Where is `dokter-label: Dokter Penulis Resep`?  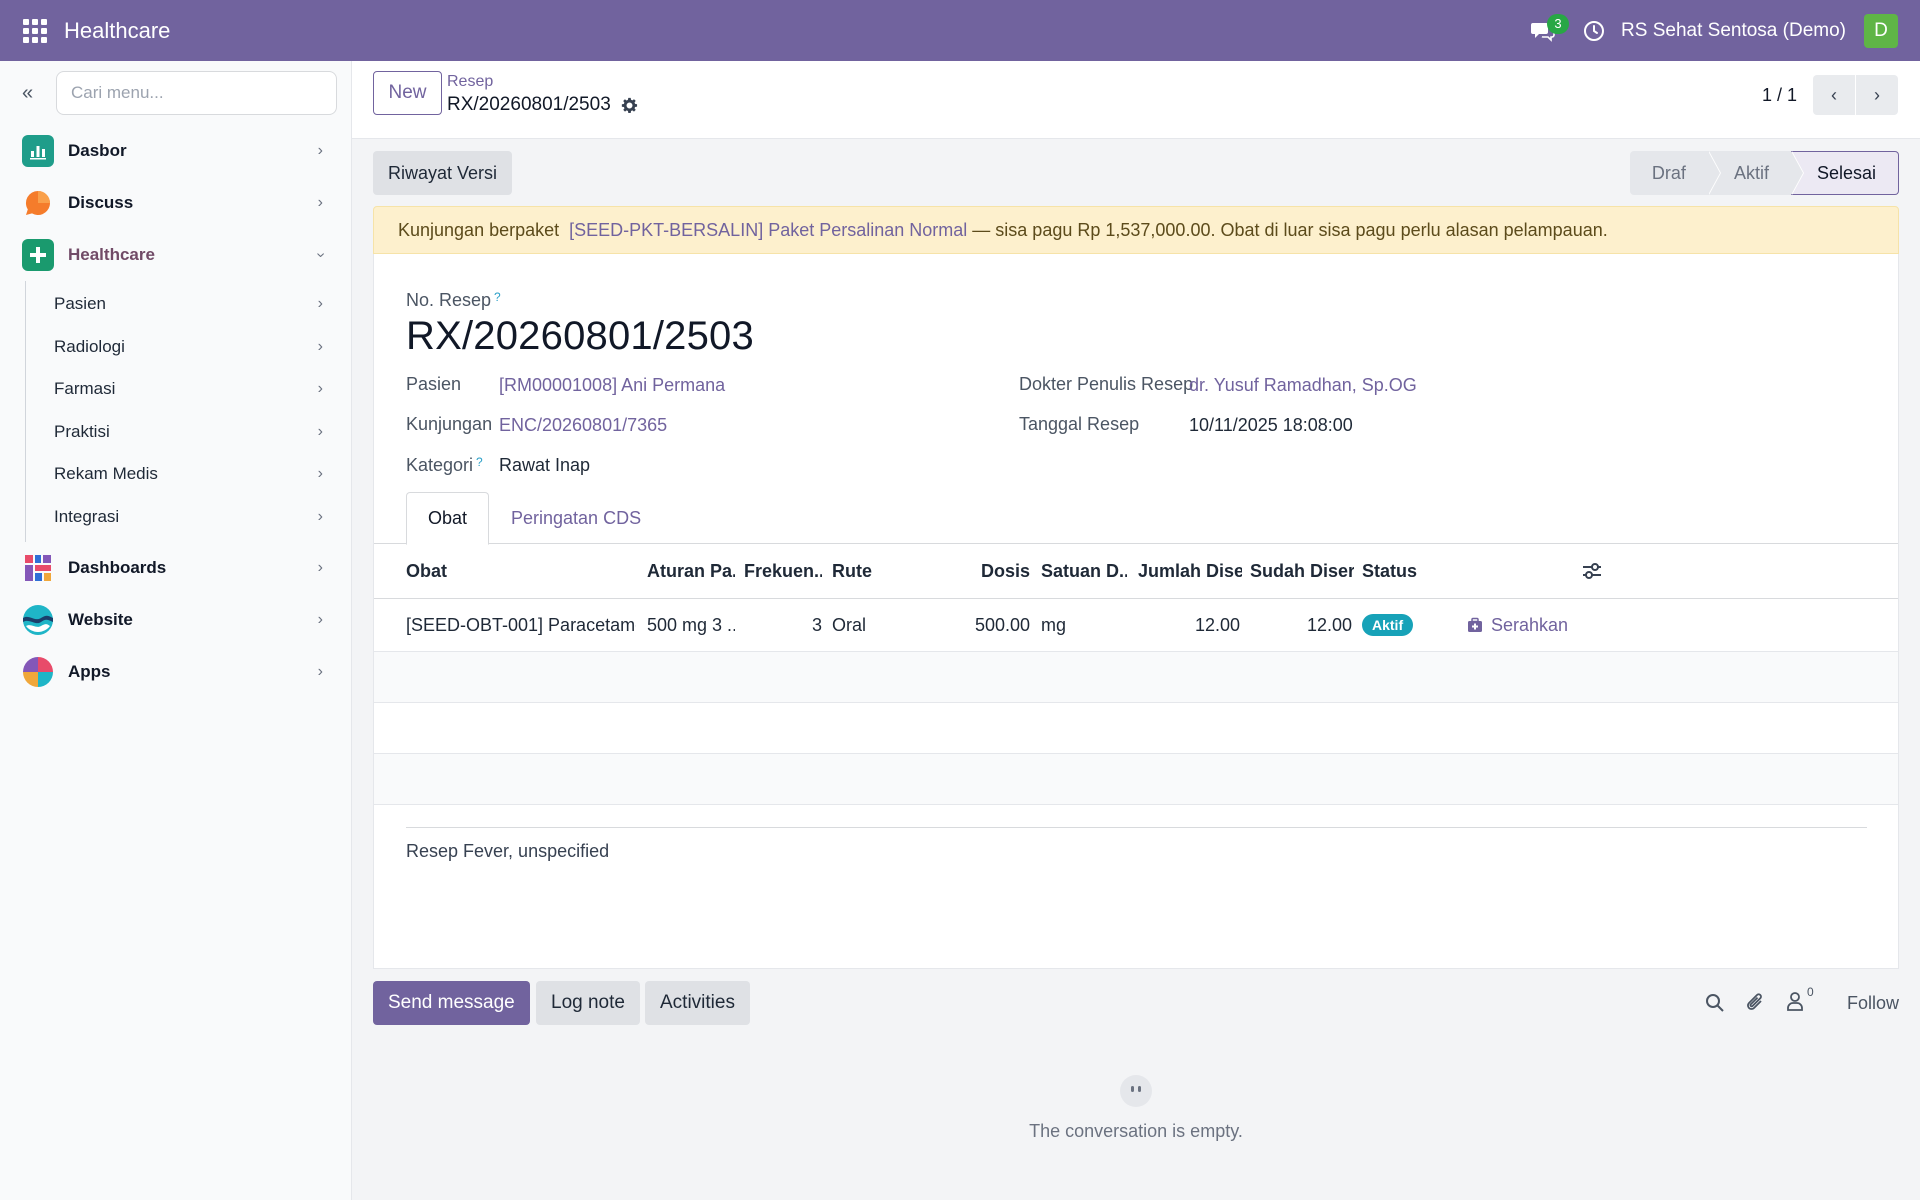
dokter-label: Dokter Penulis Resep is located at coordinates (1106, 384).